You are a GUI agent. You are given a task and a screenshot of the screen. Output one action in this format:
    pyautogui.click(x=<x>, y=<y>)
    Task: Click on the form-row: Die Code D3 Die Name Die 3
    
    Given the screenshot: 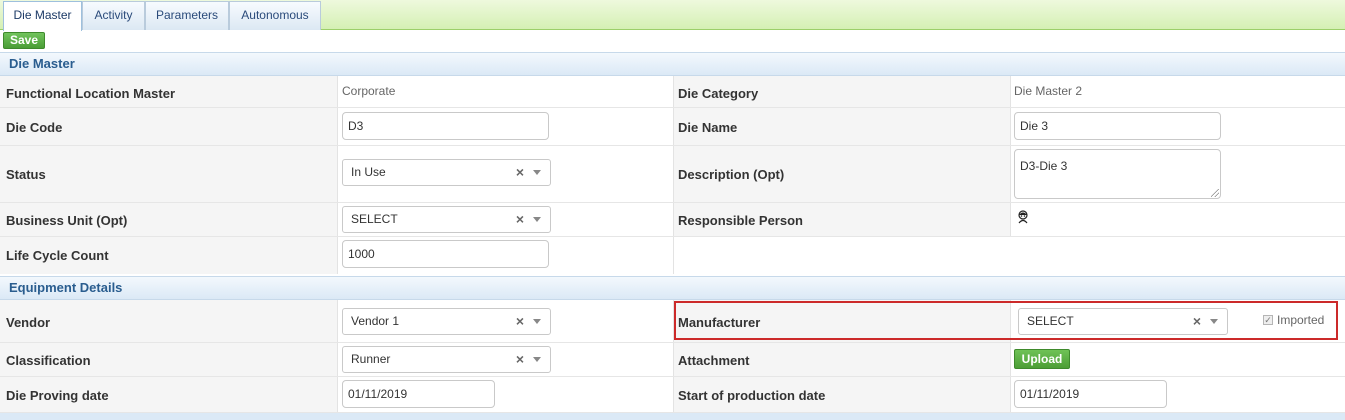 What is the action you would take?
    pyautogui.click(x=672, y=127)
    